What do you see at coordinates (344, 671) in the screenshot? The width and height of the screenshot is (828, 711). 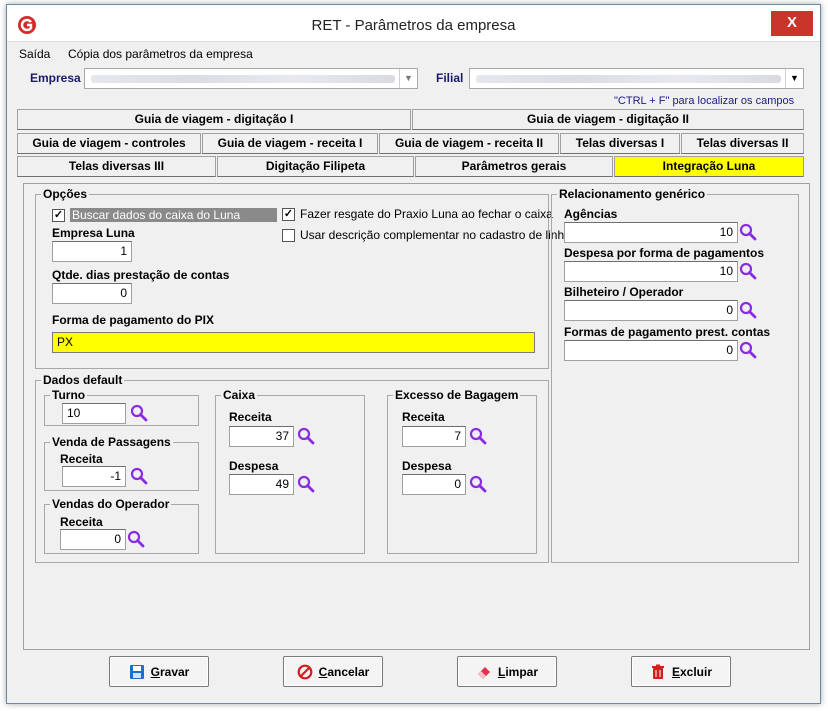 I see `cancelar-label: Cancelar` at bounding box center [344, 671].